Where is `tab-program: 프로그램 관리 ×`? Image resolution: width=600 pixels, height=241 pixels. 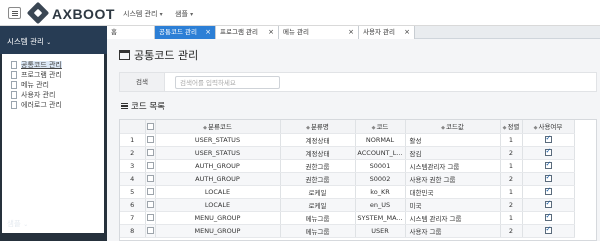
tab-program: 프로그램 관리 × is located at coordinates (247, 32).